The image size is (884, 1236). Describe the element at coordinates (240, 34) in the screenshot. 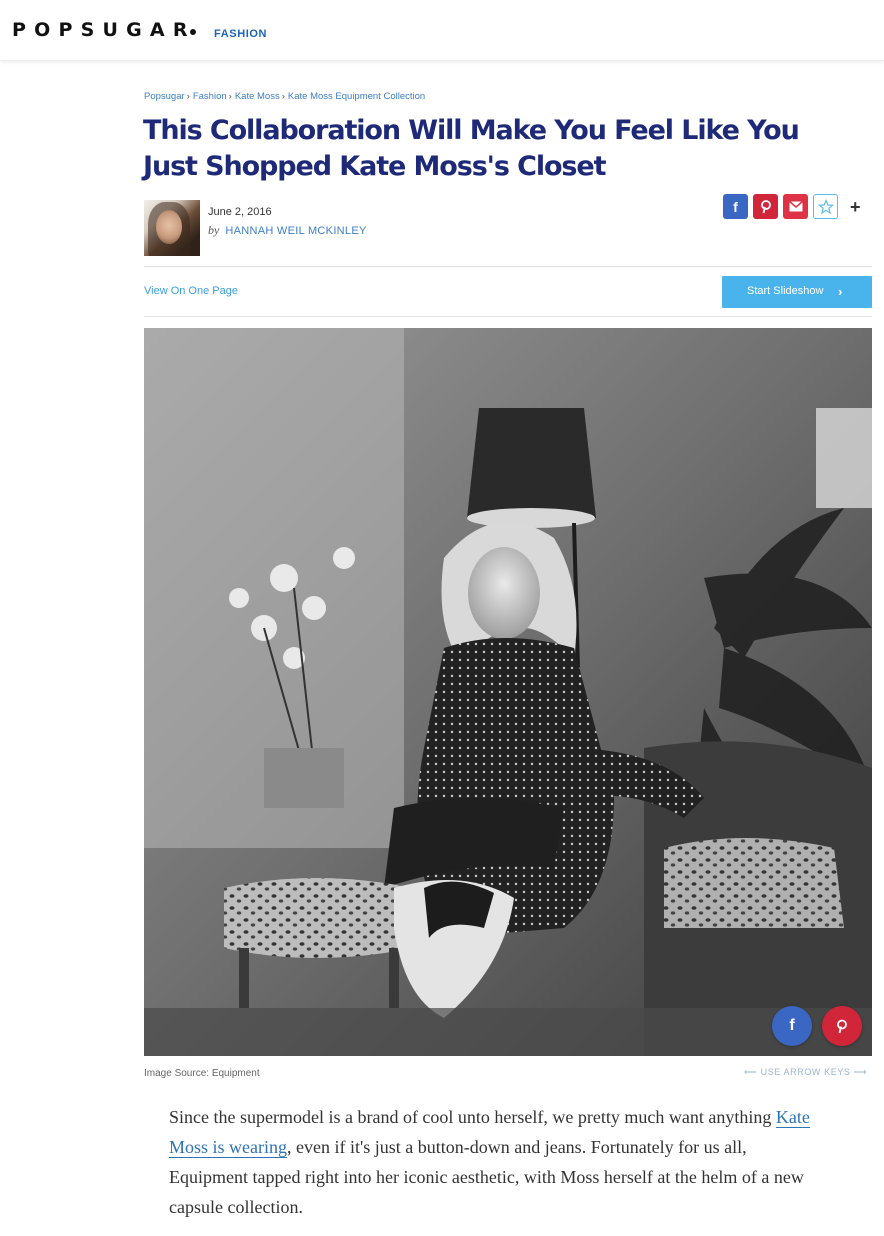

I see `section-label-fashion: FASHION` at that location.